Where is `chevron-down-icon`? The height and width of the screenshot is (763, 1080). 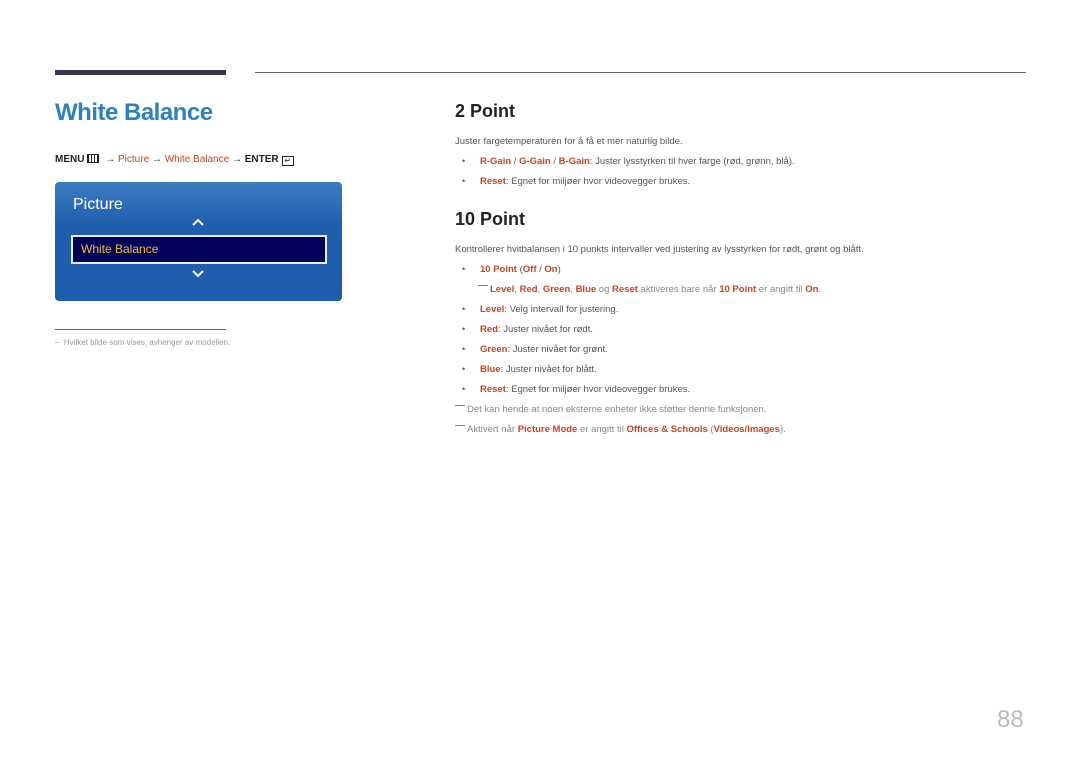 chevron-down-icon is located at coordinates (198, 274).